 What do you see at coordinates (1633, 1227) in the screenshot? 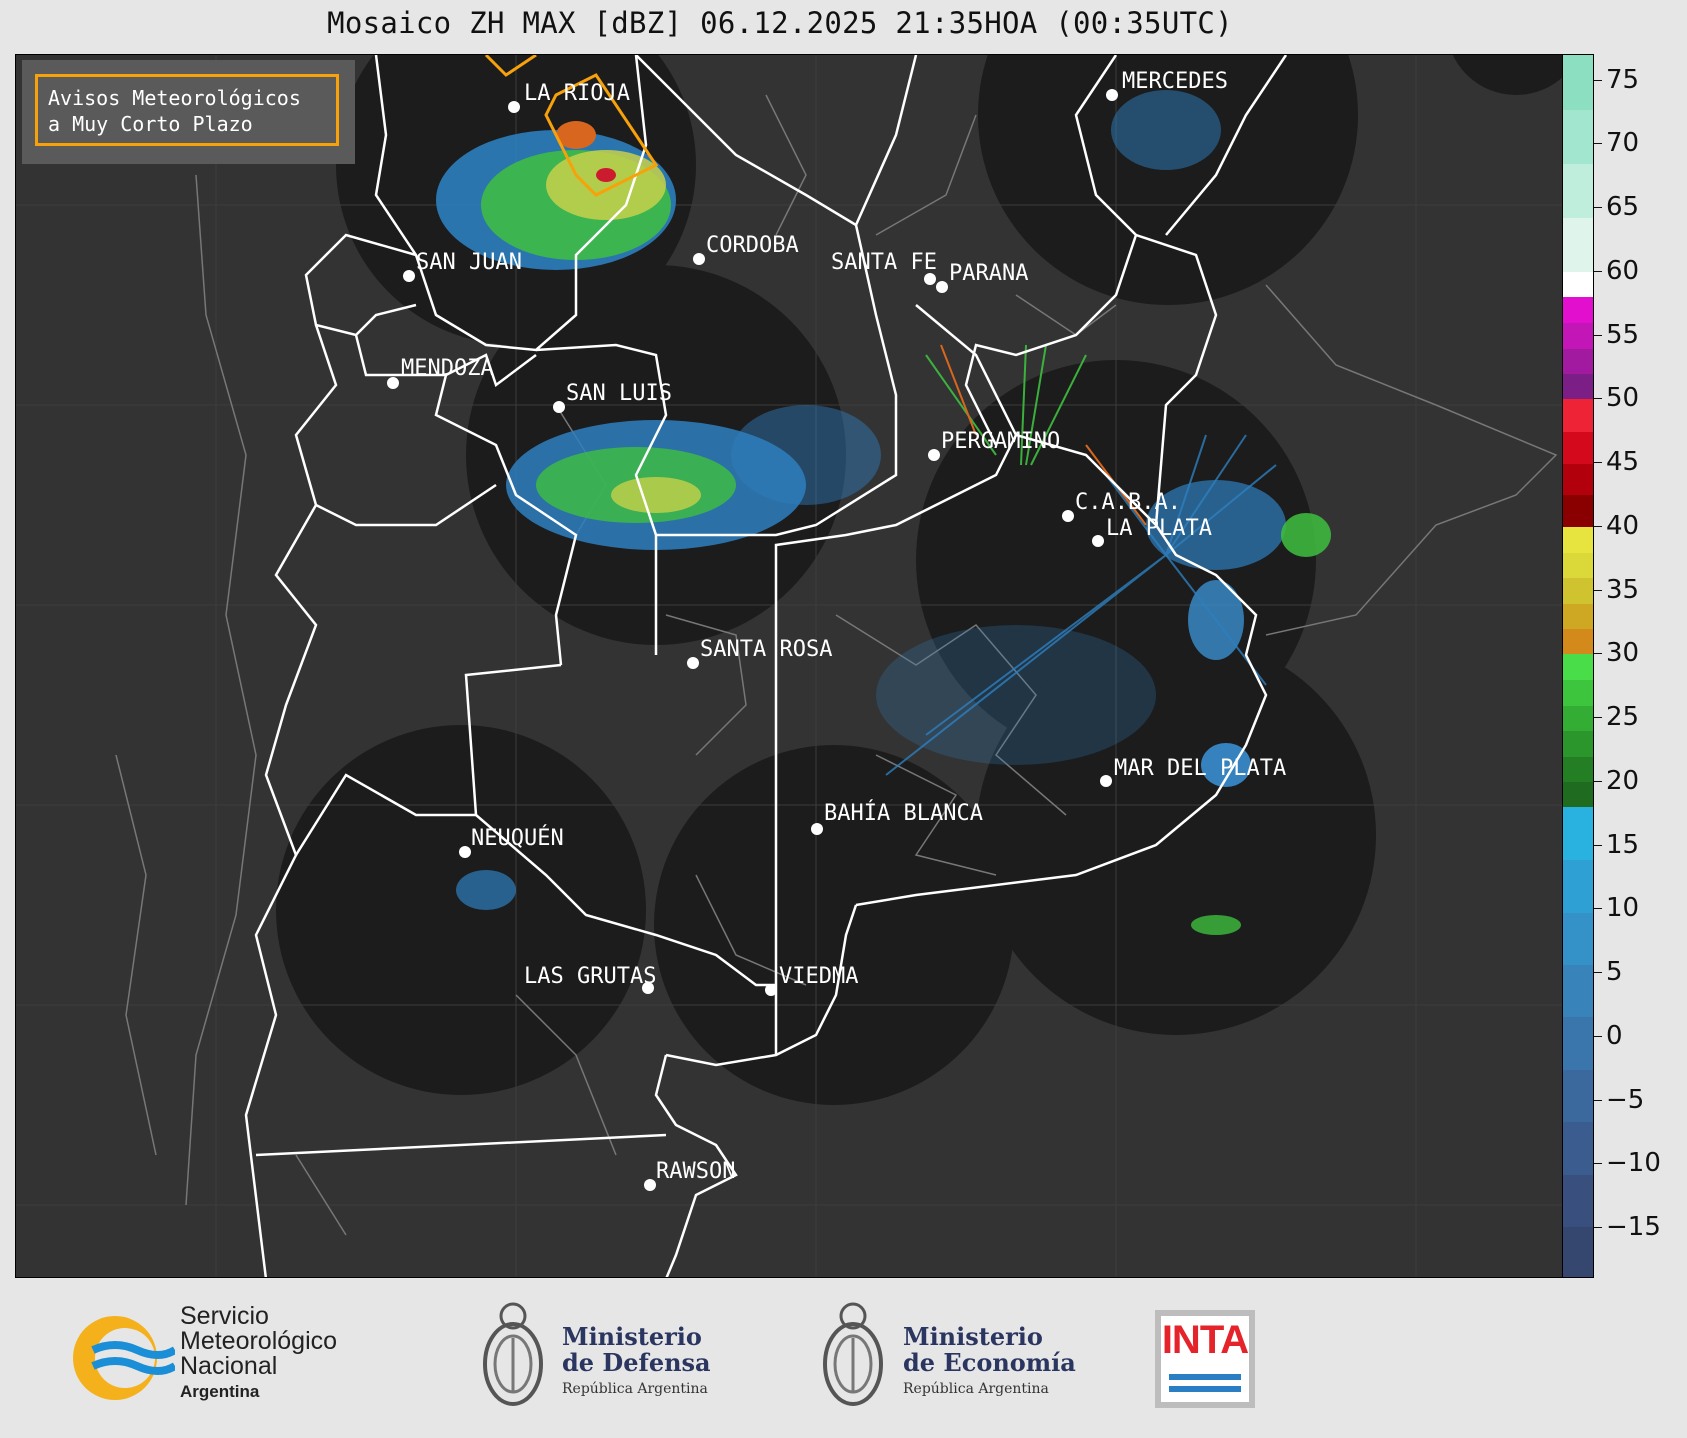
I see `colorbar-tick-label: −15` at bounding box center [1633, 1227].